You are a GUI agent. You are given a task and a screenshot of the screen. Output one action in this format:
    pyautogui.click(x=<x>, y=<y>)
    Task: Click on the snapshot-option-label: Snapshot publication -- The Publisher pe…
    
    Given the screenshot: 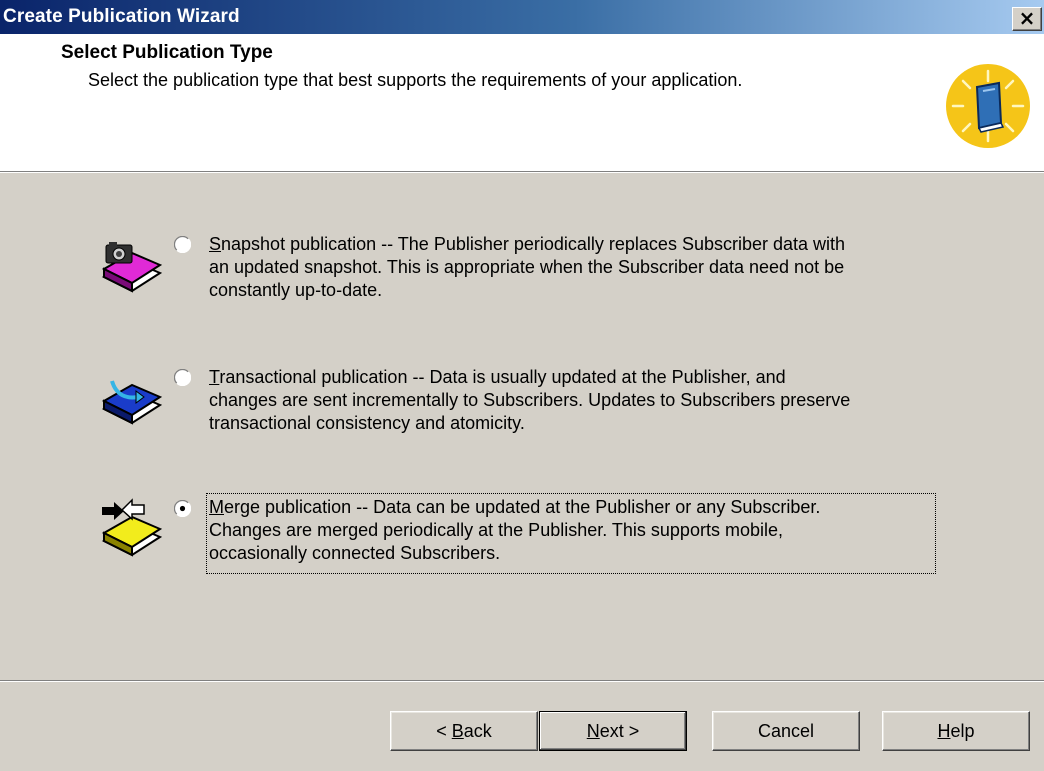 What is the action you would take?
    pyautogui.click(x=579, y=267)
    